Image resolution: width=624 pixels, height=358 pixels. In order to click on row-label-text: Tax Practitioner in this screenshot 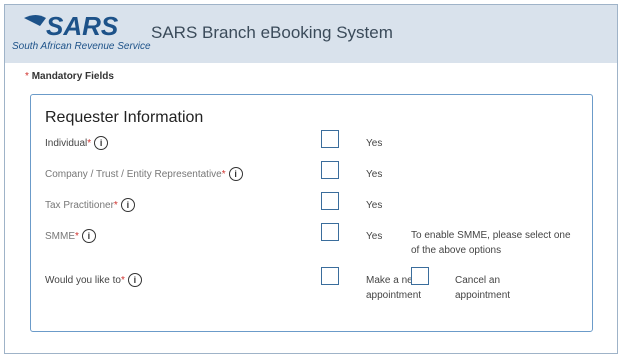, I will do `click(79, 205)`.